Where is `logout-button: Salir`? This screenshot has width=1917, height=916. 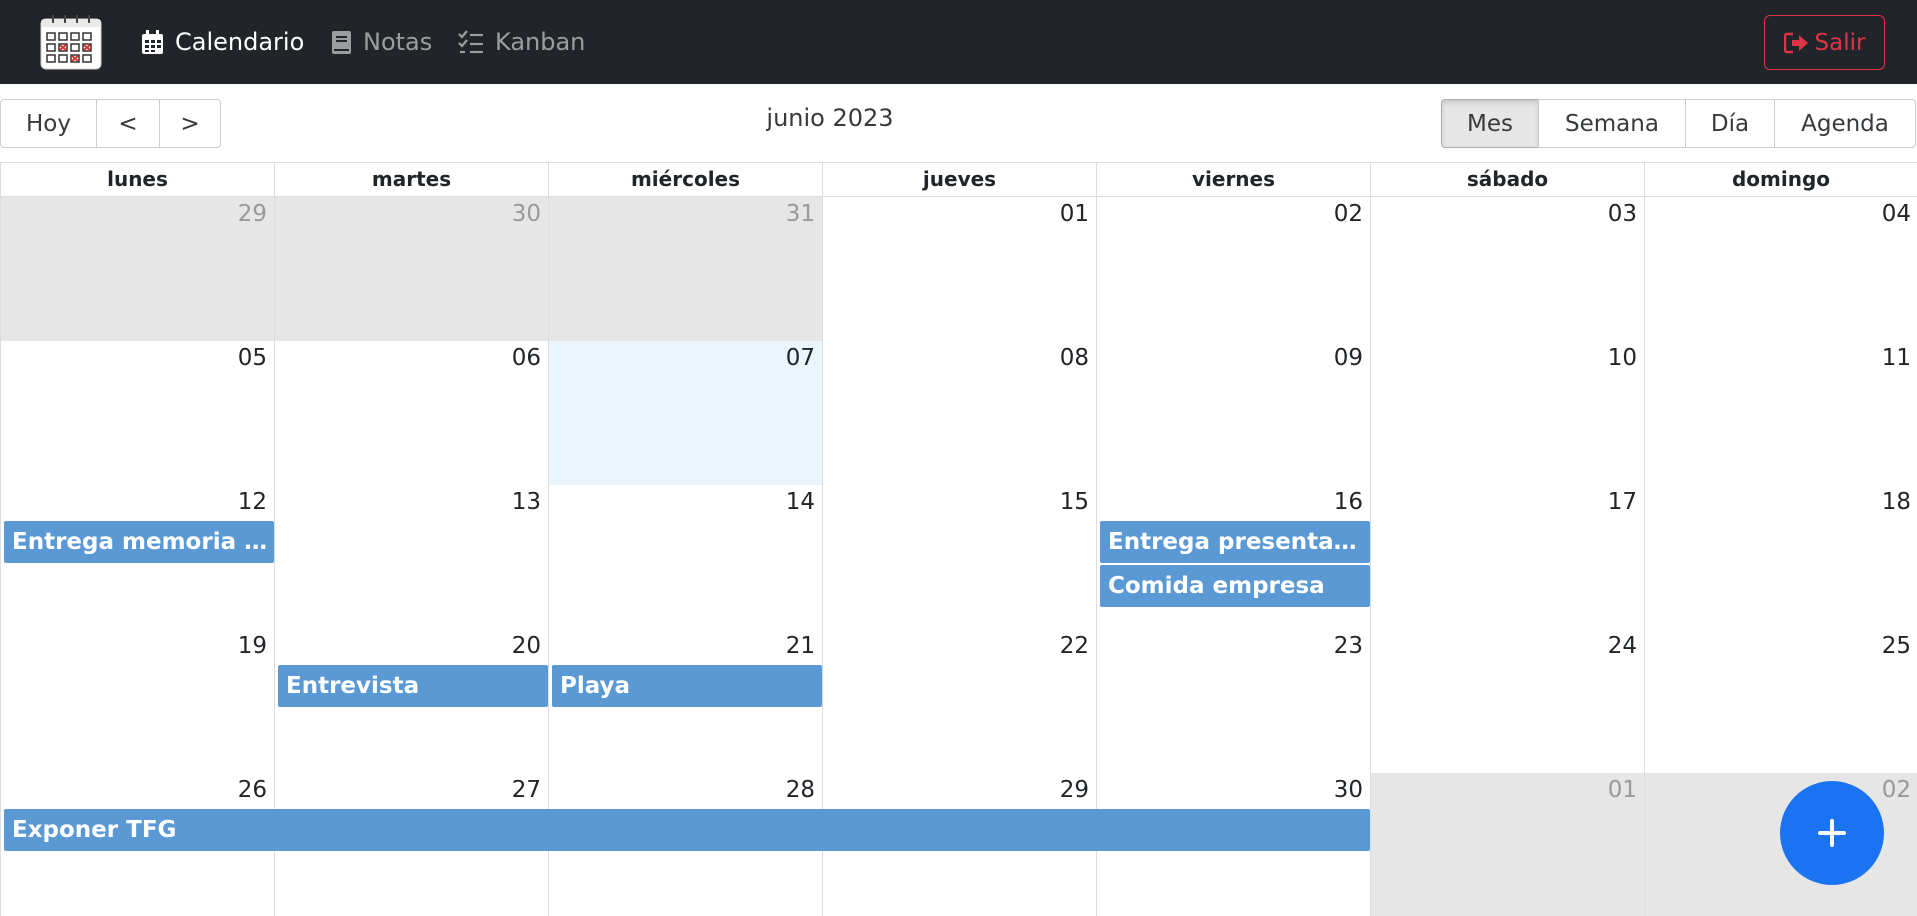 logout-button: Salir is located at coordinates (1824, 42).